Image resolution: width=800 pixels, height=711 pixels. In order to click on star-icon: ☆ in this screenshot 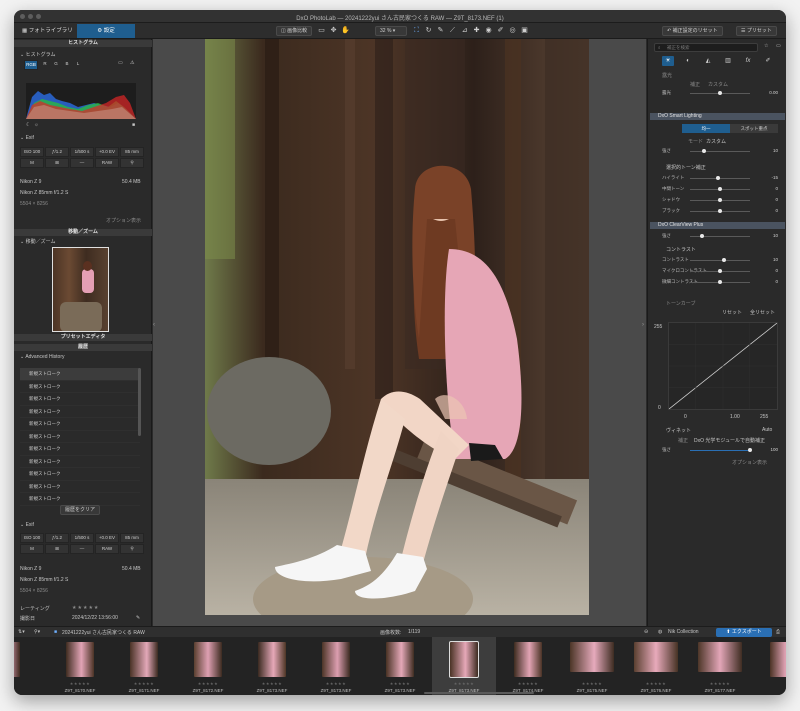, I will do `click(766, 46)`.